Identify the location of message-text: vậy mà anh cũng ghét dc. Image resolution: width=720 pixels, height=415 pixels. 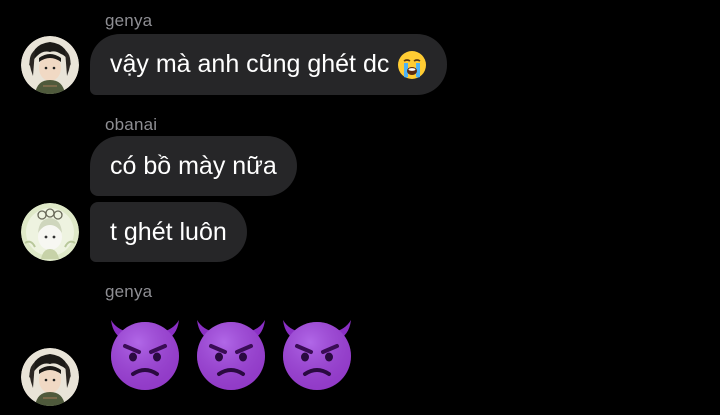
(250, 64).